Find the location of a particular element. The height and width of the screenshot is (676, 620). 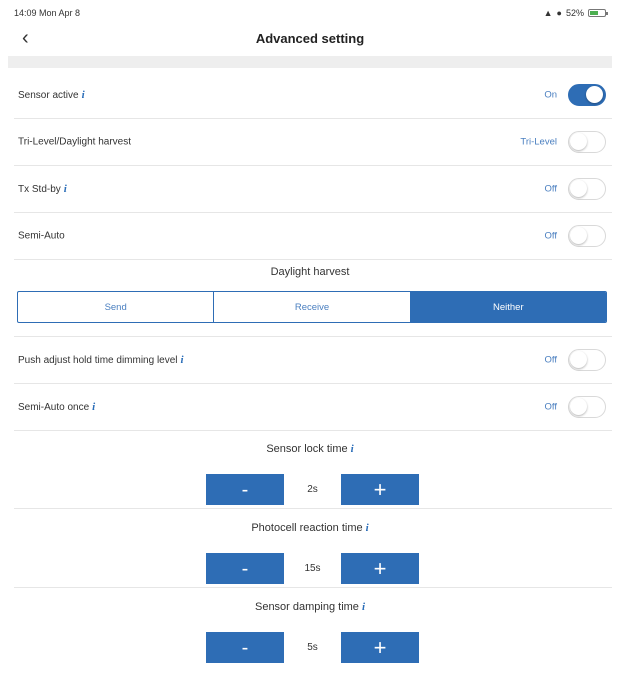

stepper-value: 2s is located at coordinates (312, 489).